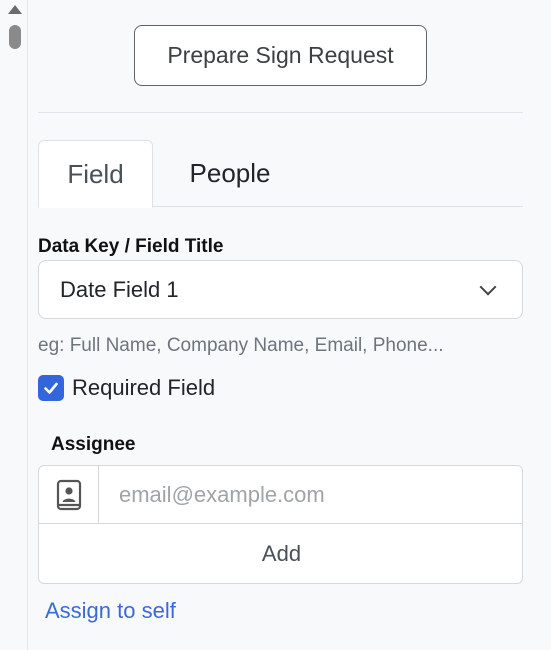 The image size is (551, 650). Describe the element at coordinates (230, 173) in the screenshot. I see `tab-people: People` at that location.